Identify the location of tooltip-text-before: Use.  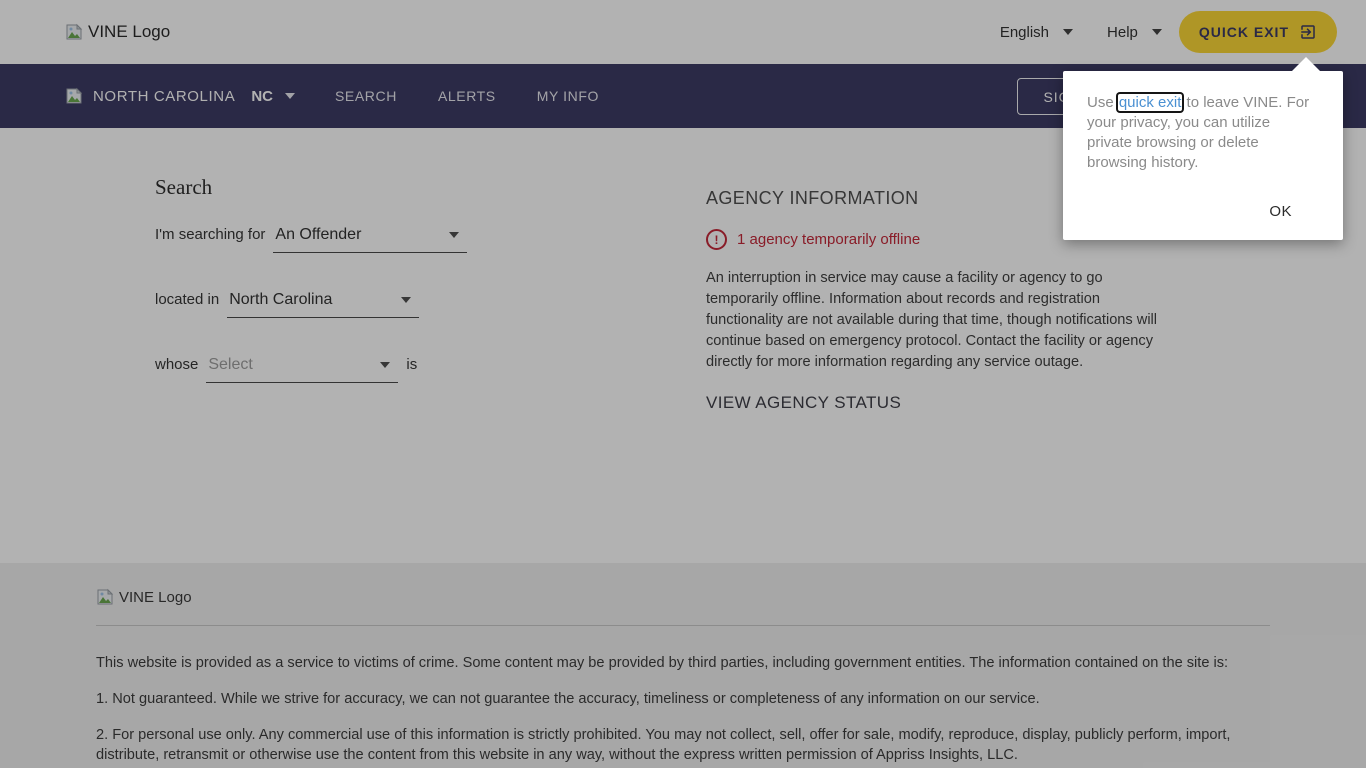
(1102, 102).